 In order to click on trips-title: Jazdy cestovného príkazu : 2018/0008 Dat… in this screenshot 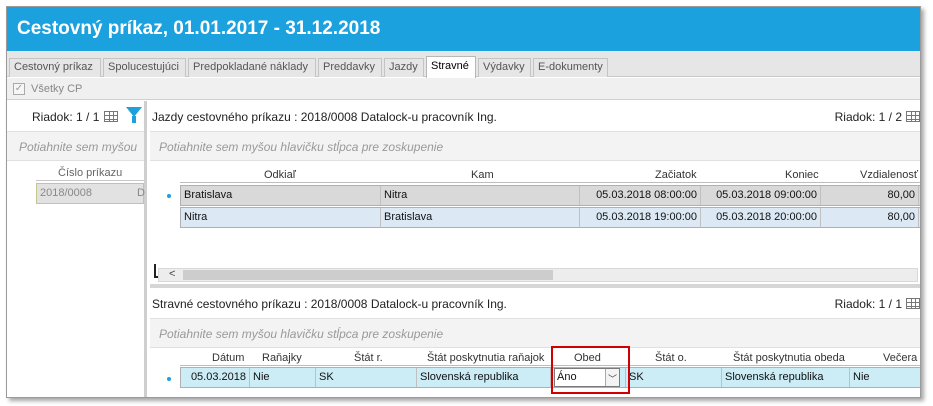, I will do `click(324, 117)`.